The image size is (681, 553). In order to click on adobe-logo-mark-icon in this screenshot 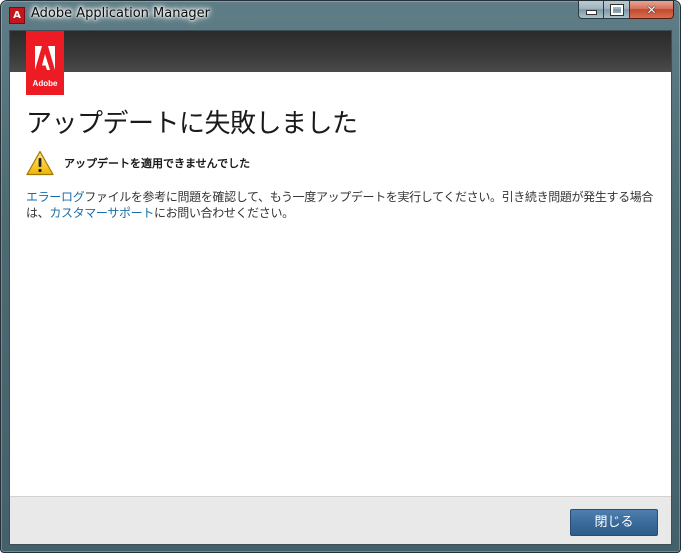, I will do `click(45, 58)`.